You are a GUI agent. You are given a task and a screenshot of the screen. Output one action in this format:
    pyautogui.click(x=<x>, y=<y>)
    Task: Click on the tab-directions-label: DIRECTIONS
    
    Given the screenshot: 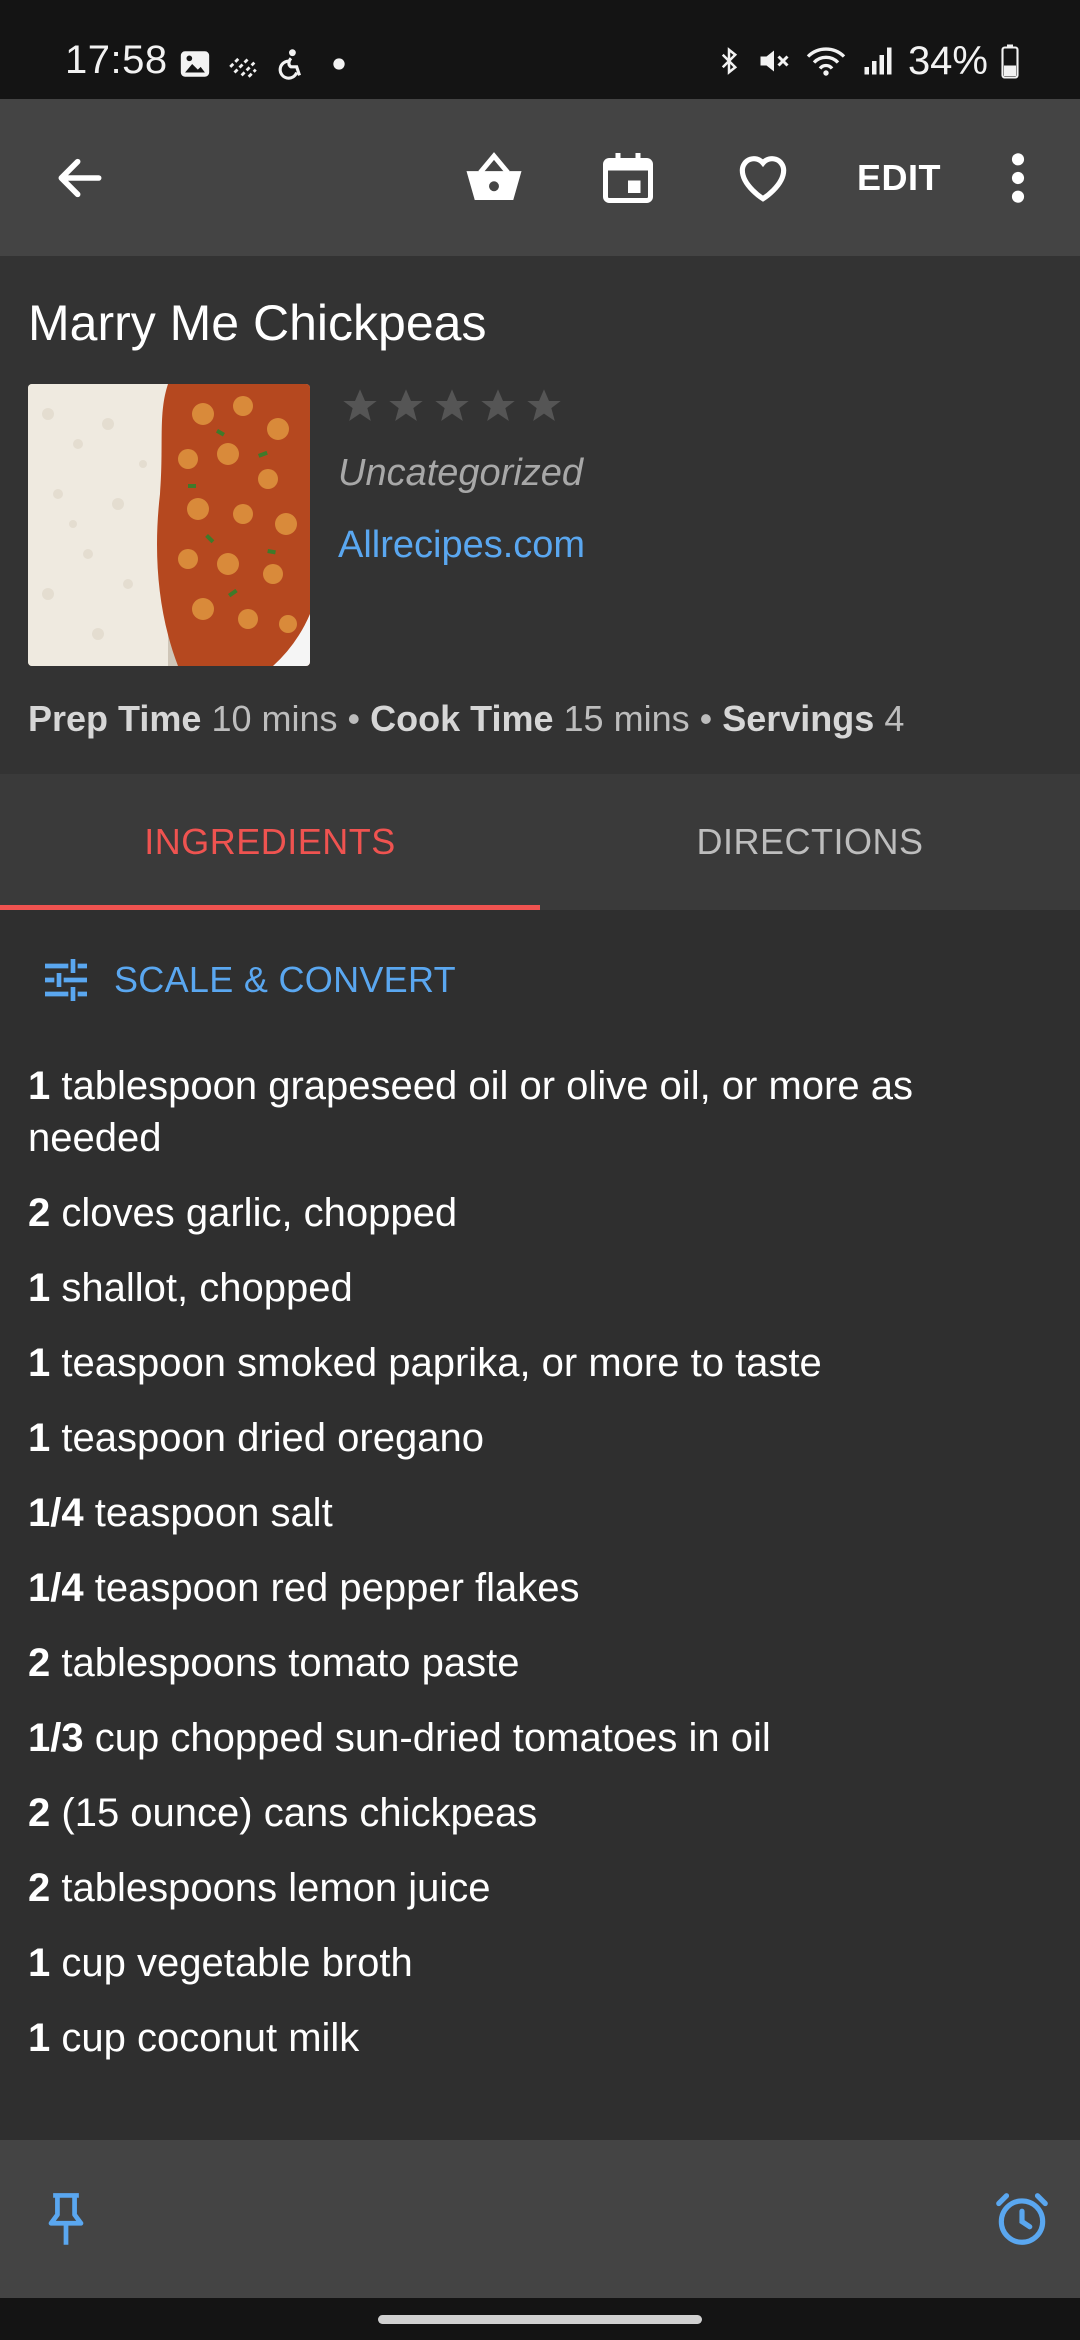 What is the action you would take?
    pyautogui.click(x=810, y=841)
    